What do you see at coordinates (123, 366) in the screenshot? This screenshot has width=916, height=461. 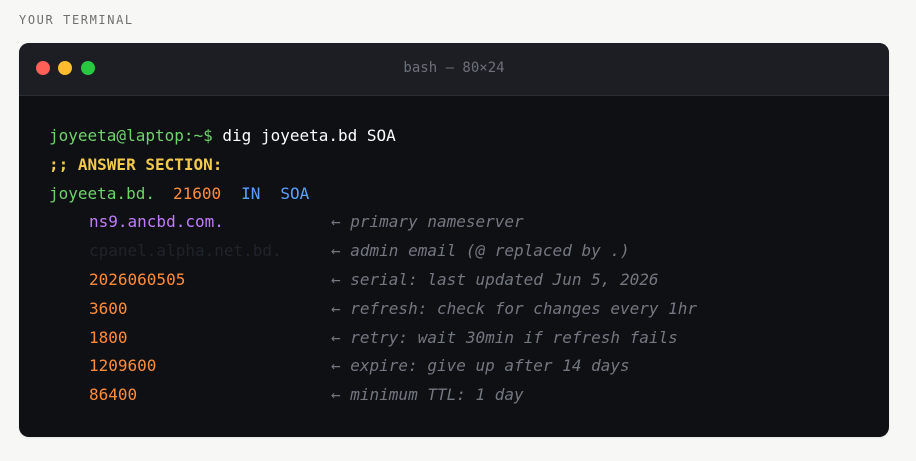 I see `expire-value: 1209600` at bounding box center [123, 366].